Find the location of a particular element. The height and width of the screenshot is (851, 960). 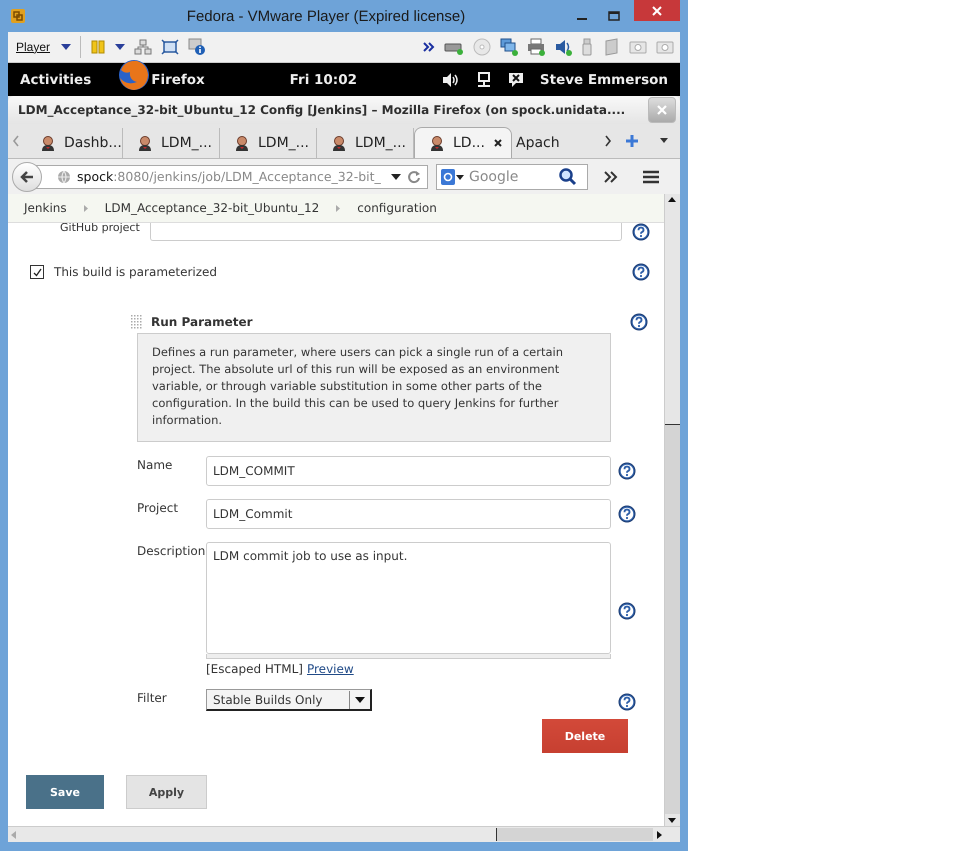

search-bar: Google is located at coordinates (512, 177).